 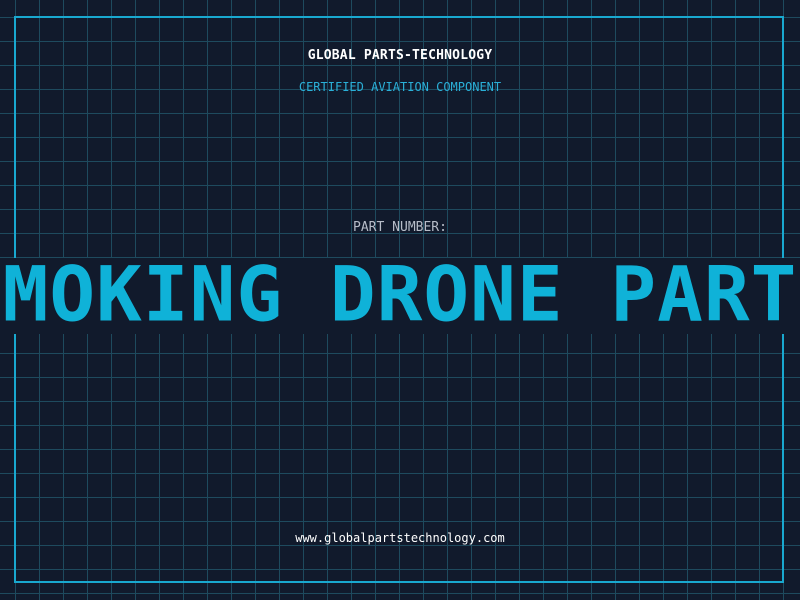 I want to click on company-name: GLOBAL PARTS-TECHNOLOGY, so click(x=400, y=55).